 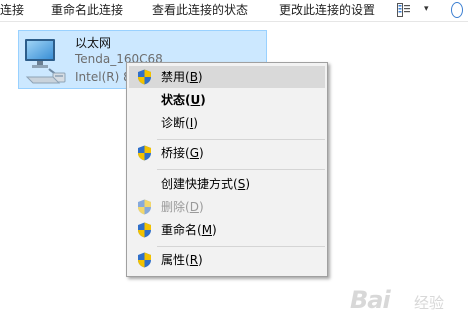 What do you see at coordinates (87, 10) in the screenshot?
I see `rename-connection-command: 重命名此连接` at bounding box center [87, 10].